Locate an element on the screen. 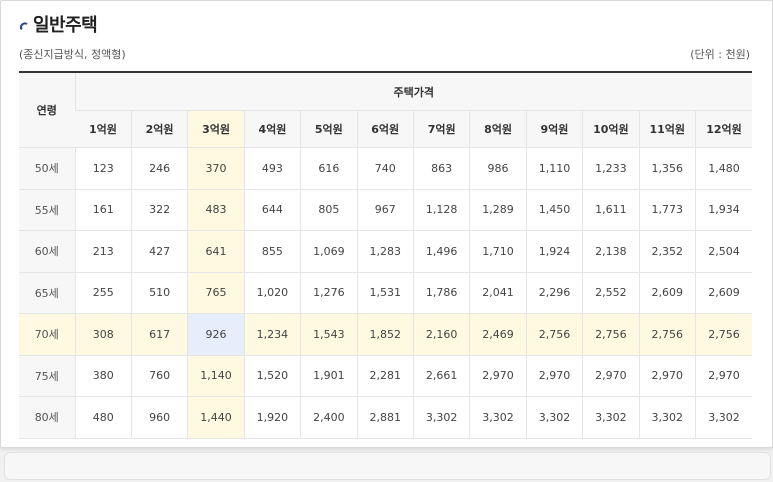 This screenshot has width=773, height=482. value-cell: 1,543 is located at coordinates (329, 334).